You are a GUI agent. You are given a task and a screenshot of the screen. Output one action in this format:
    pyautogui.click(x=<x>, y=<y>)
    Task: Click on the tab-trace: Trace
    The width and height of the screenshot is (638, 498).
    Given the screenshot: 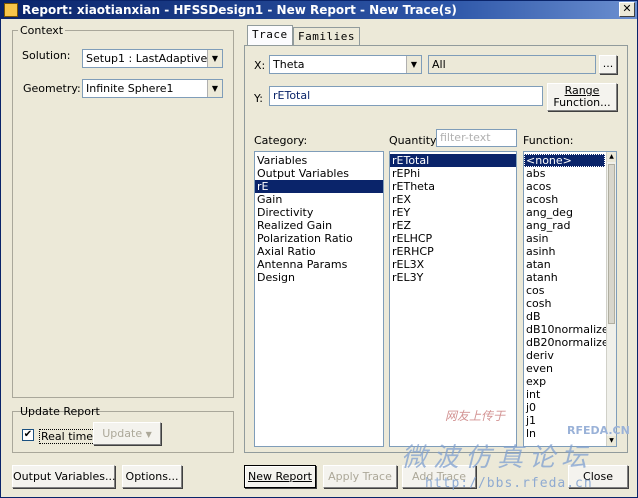 What is the action you would take?
    pyautogui.click(x=270, y=35)
    